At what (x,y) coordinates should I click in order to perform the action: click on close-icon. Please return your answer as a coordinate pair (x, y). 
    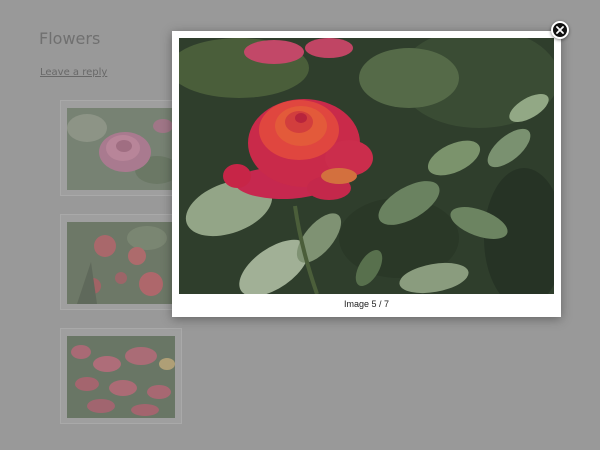
    Looking at the image, I should click on (560, 30).